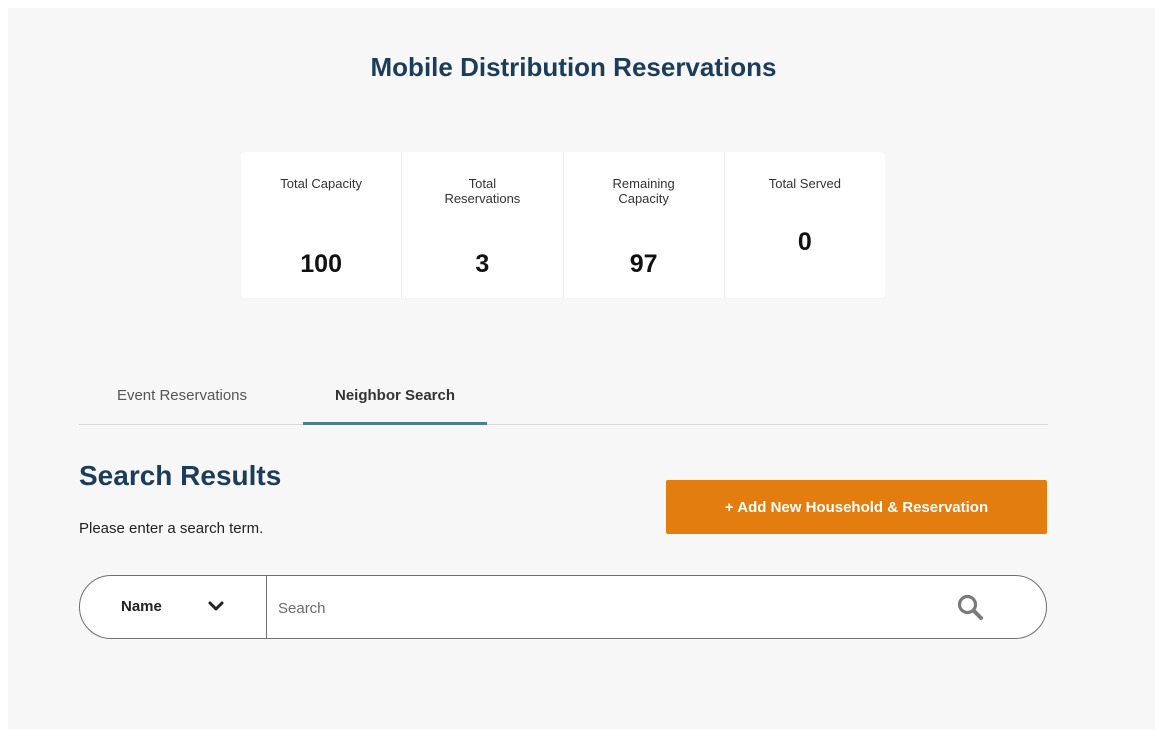 Image resolution: width=1155 pixels, height=731 pixels. Describe the element at coordinates (856, 507) in the screenshot. I see `add-household-button: + Add New Household & Reservation` at that location.